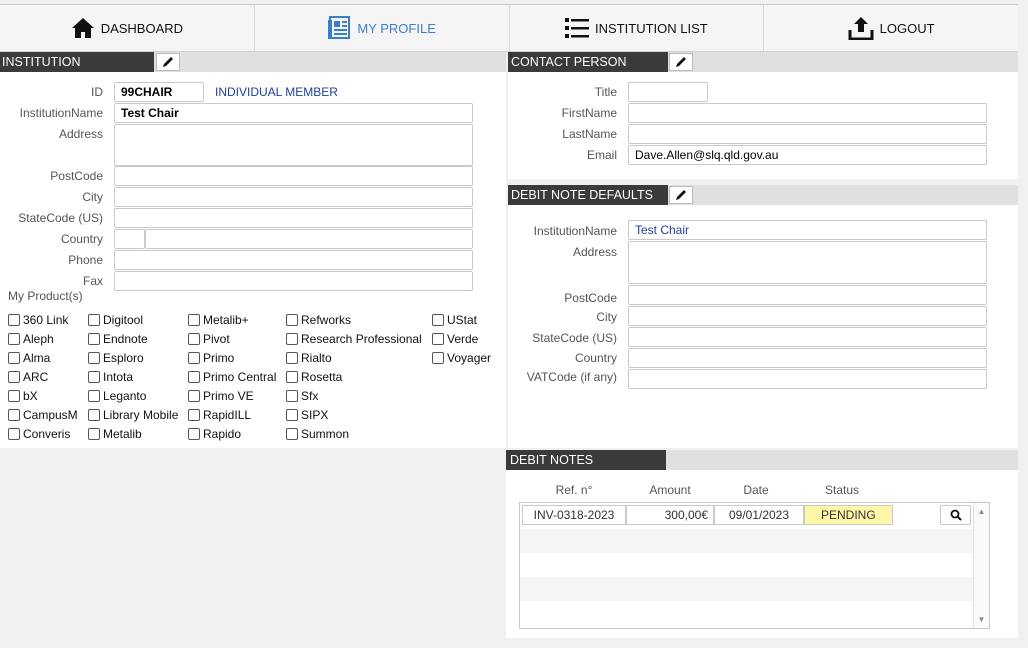 This screenshot has height=648, width=1028. Describe the element at coordinates (293, 281) in the screenshot. I see `fax-field` at that location.